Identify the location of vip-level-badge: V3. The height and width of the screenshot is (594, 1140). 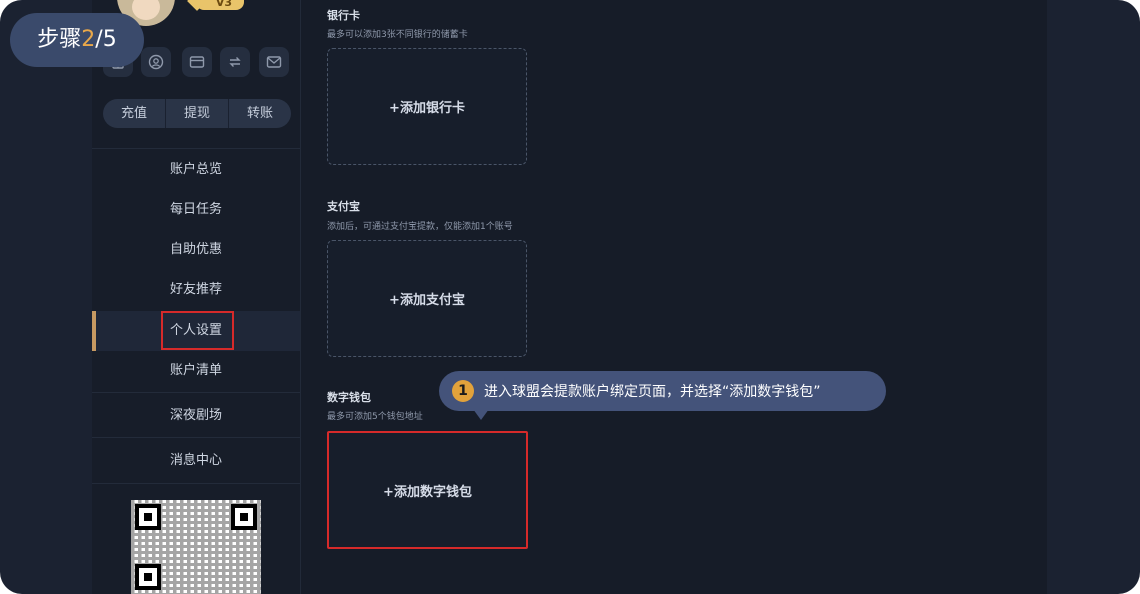
(220, 5).